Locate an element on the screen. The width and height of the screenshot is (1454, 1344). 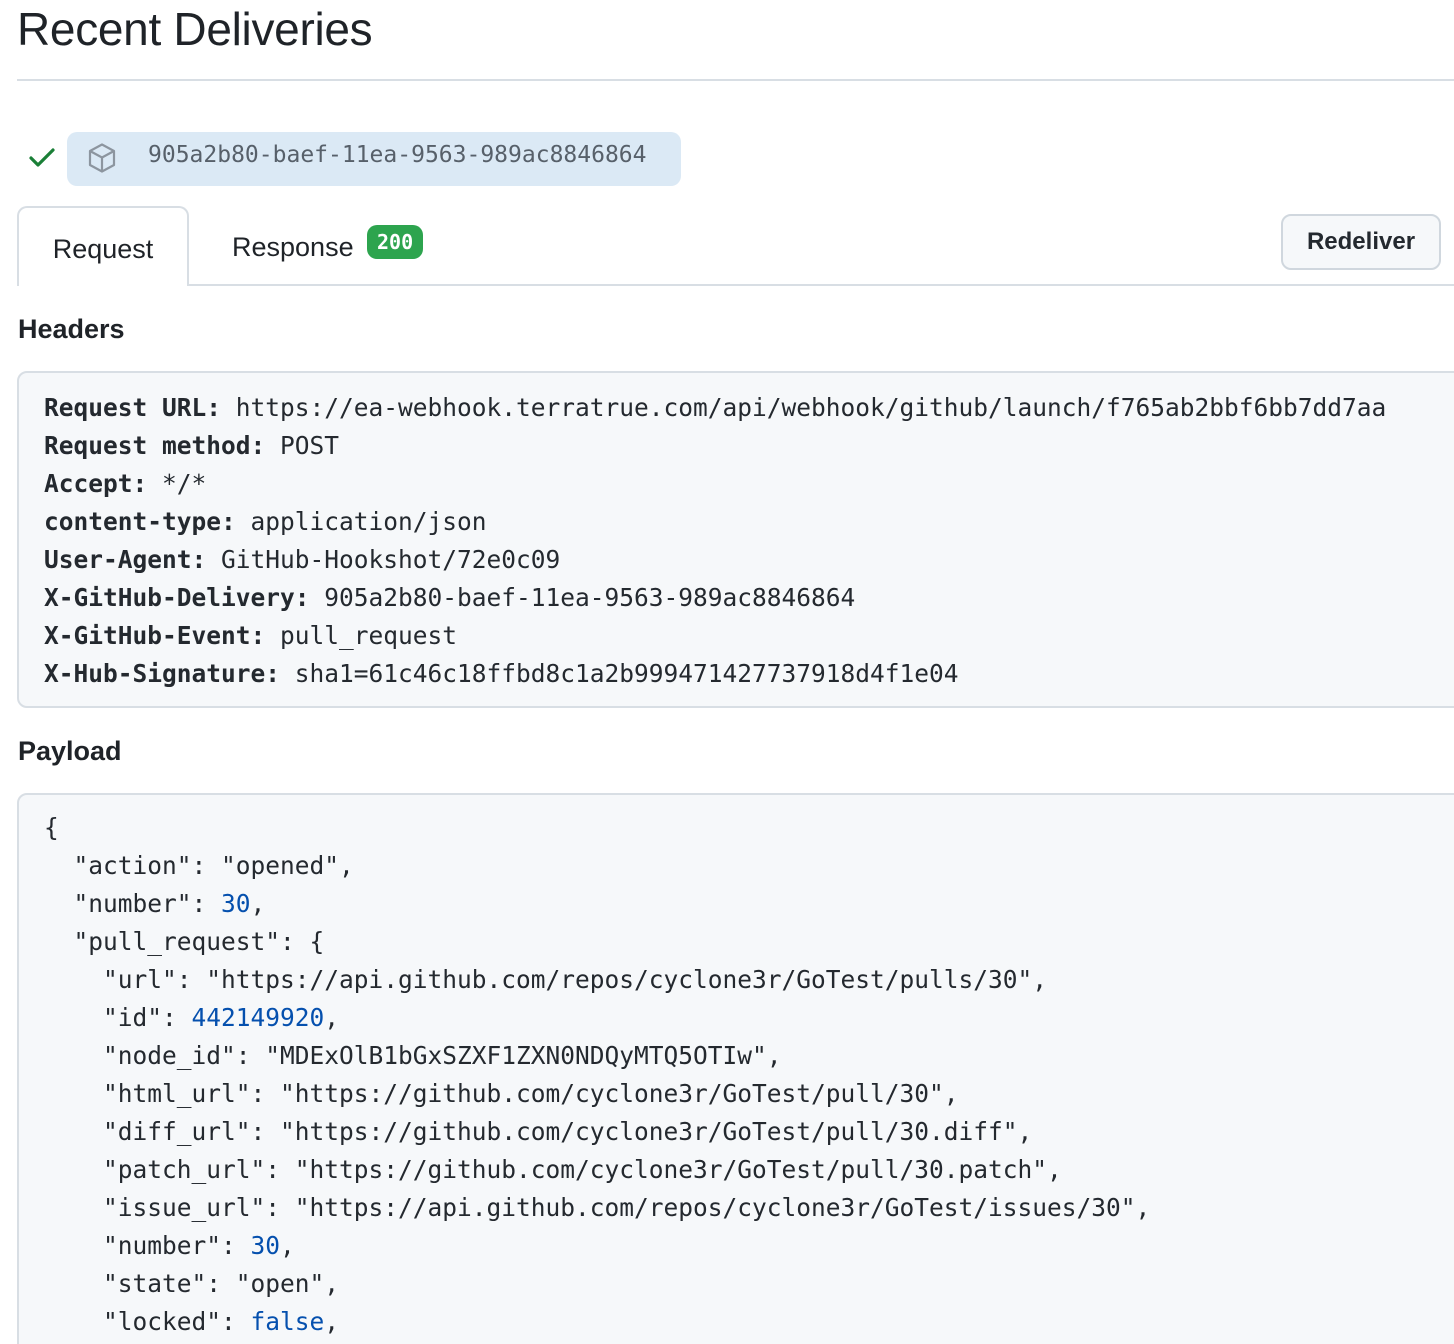
payload-line: "locked": false, is located at coordinates (597, 1322).